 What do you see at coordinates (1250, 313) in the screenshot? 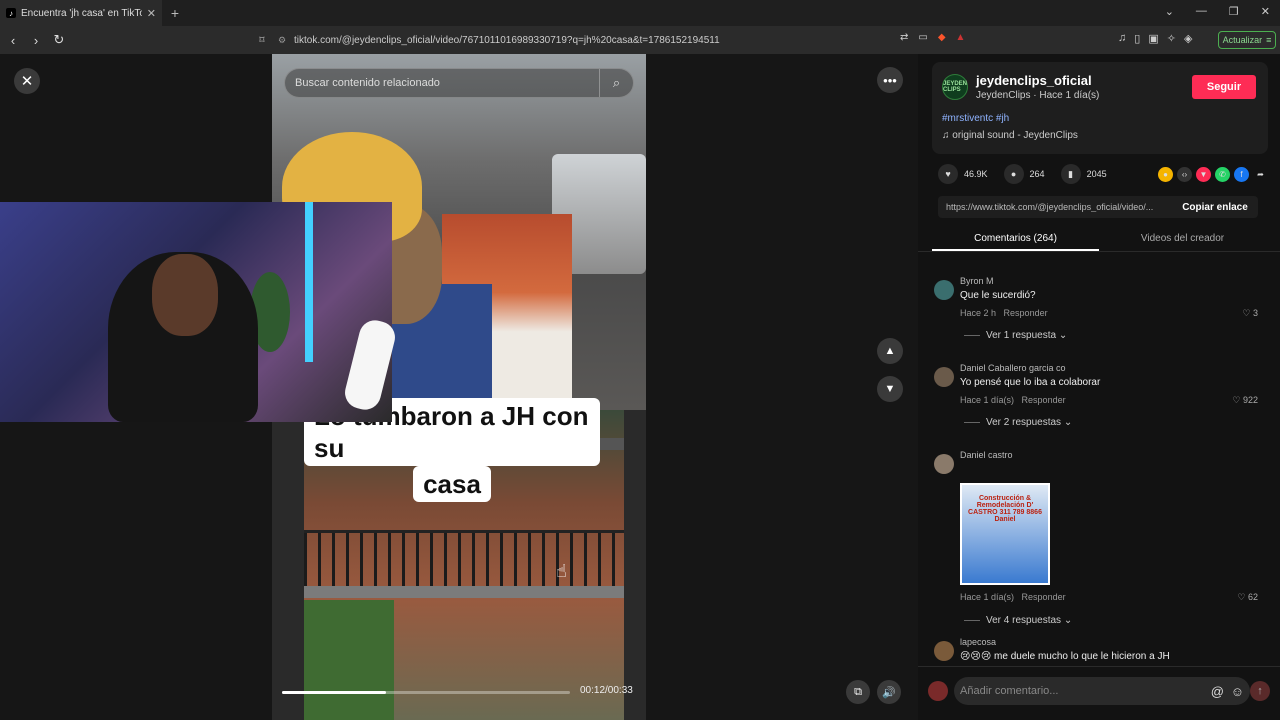
I see `comment-like: ♡ 3` at bounding box center [1250, 313].